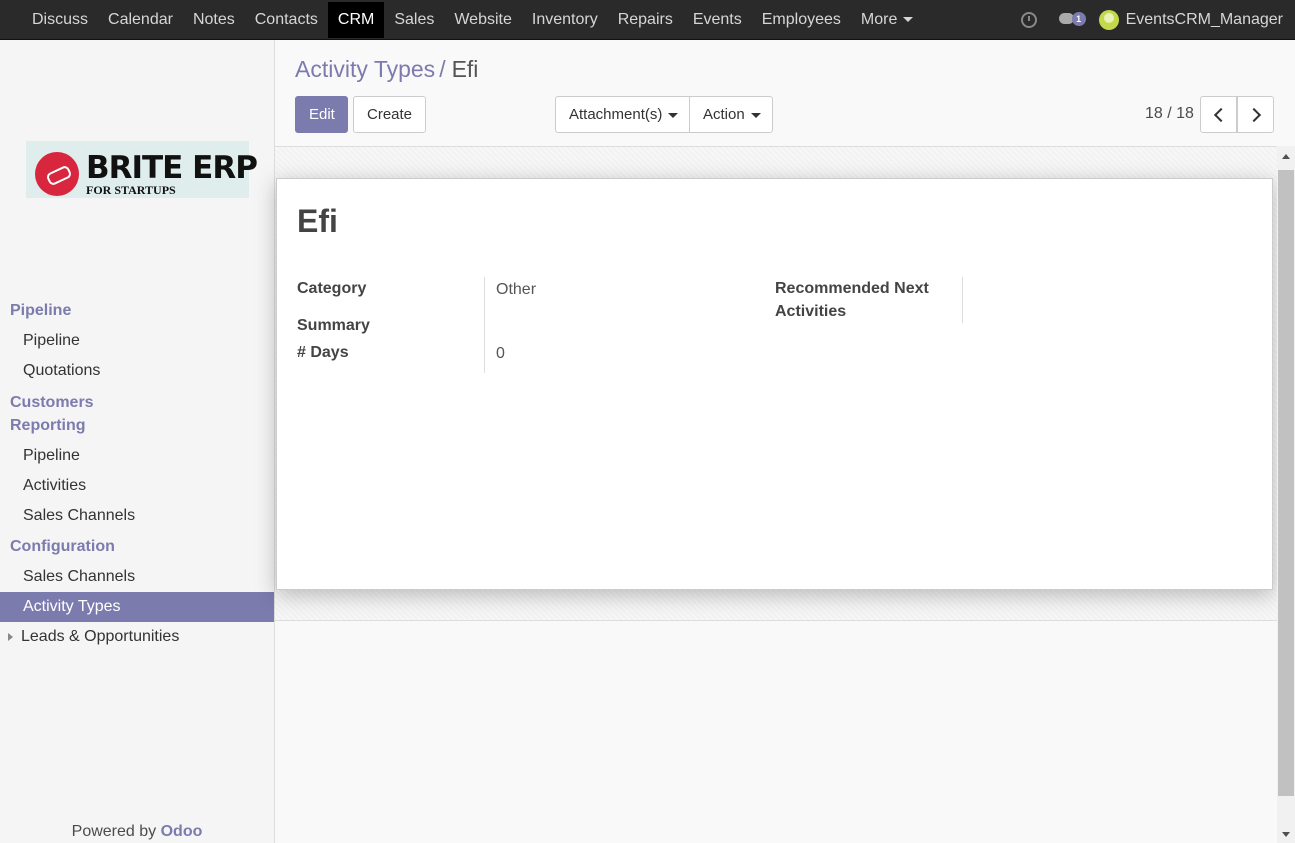 Image resolution: width=1295 pixels, height=843 pixels. I want to click on next-activities-label-line1: Recommended Next, so click(852, 288).